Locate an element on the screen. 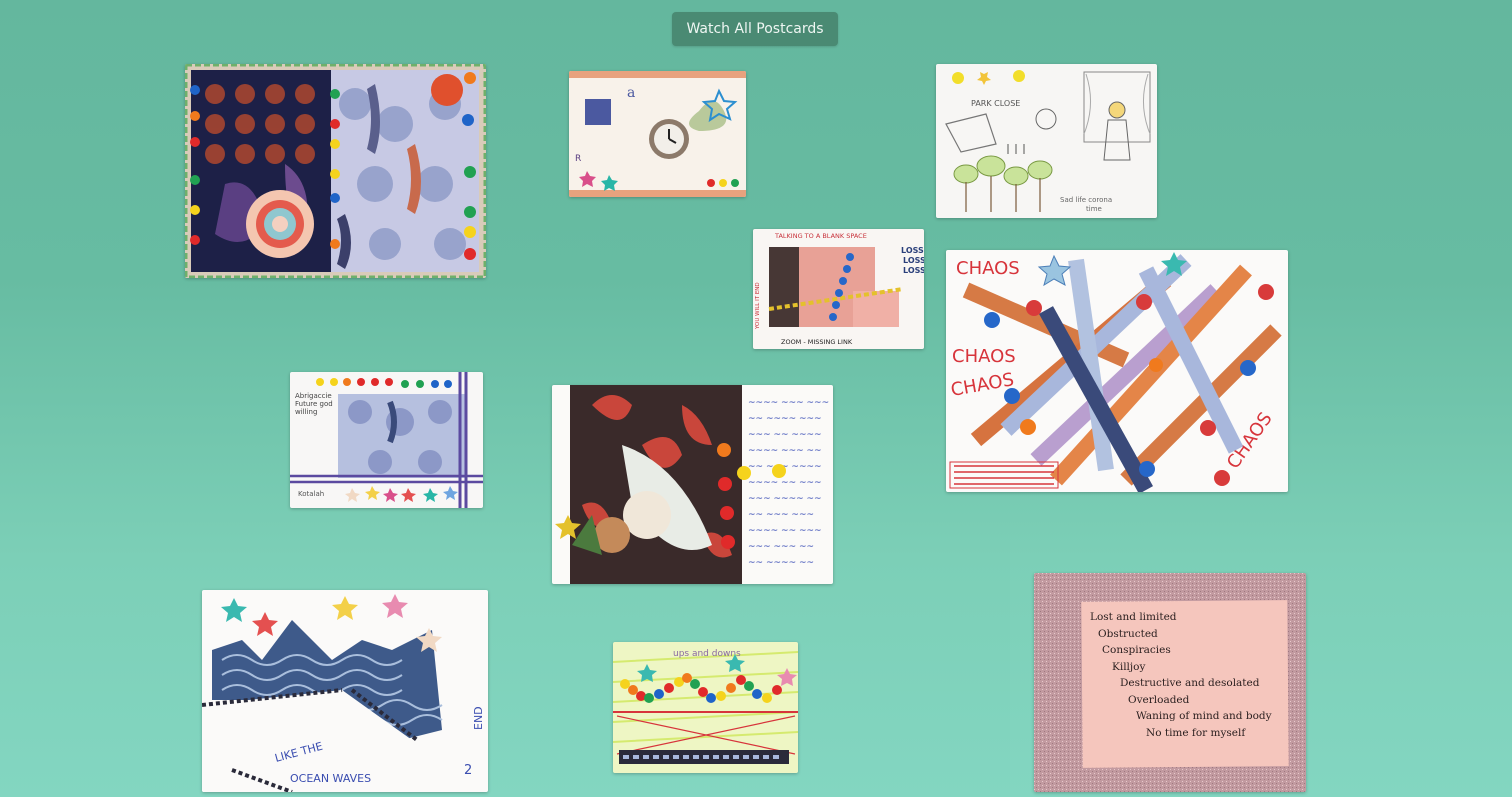 The width and height of the screenshot is (1512, 797). ocean-text-2: OCEAN WAVES is located at coordinates (330, 778).